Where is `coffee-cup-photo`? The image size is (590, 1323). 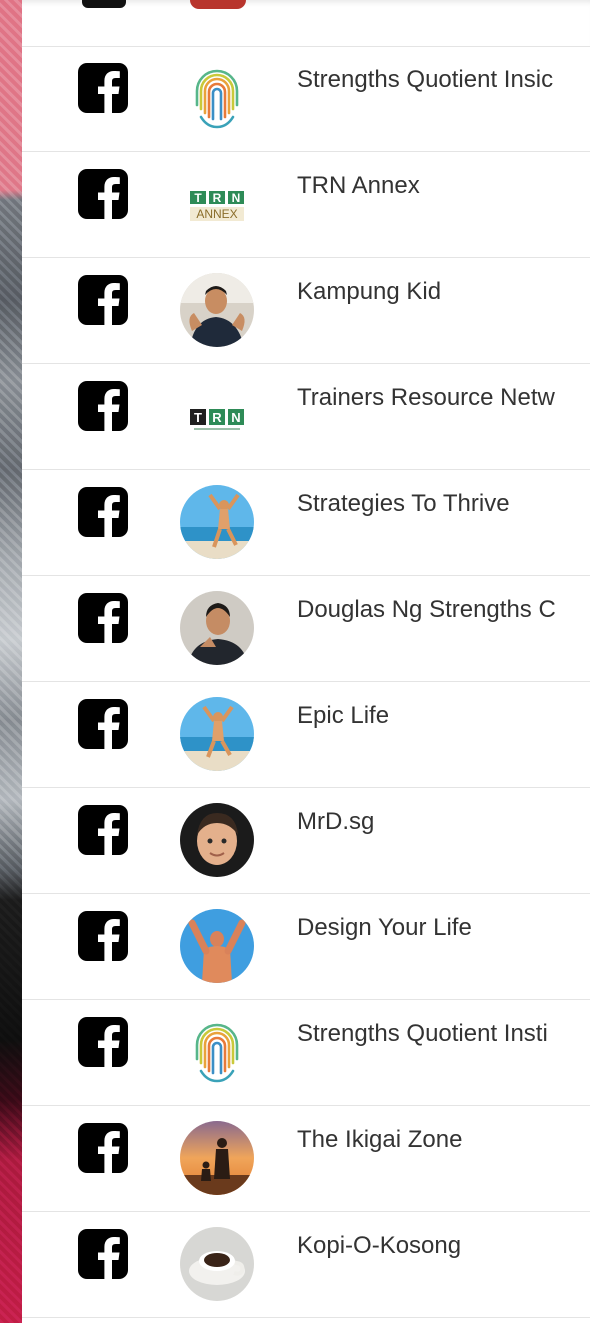
coffee-cup-photo is located at coordinates (217, 1264).